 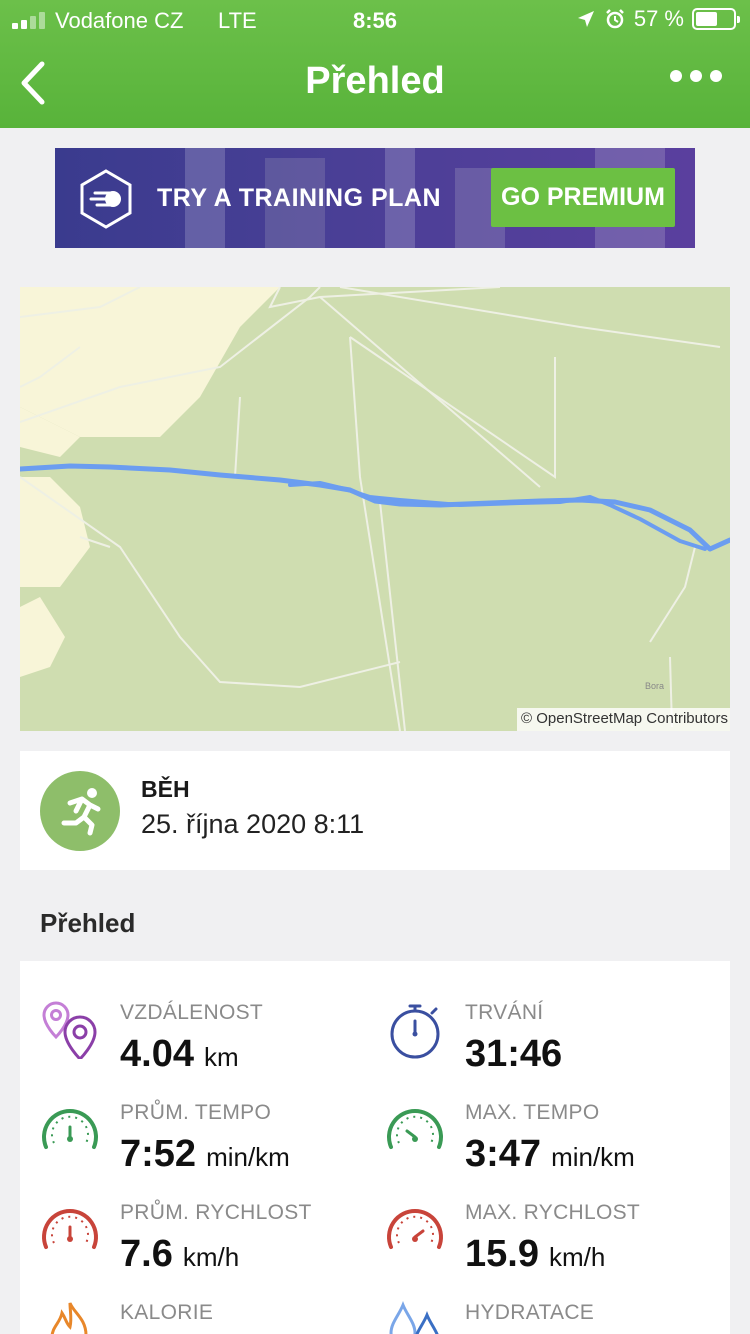 What do you see at coordinates (415, 1031) in the screenshot?
I see `stopwatch-icon` at bounding box center [415, 1031].